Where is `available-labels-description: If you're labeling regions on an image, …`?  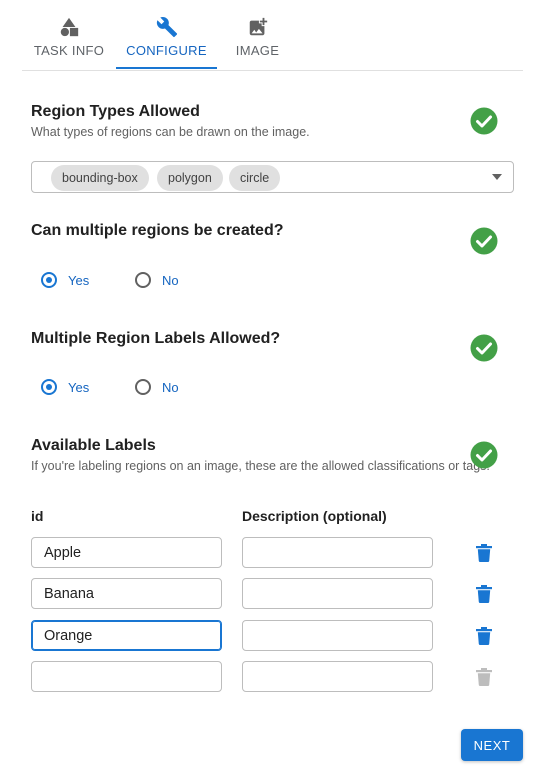
available-labels-description: If you're labeling regions on an image, … is located at coordinates (260, 466).